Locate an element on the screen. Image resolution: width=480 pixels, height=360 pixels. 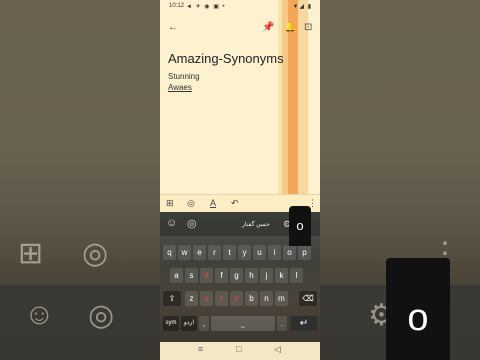
status-signal-battery-icons: ▼◢ ▮ is located at coordinates (302, 7).